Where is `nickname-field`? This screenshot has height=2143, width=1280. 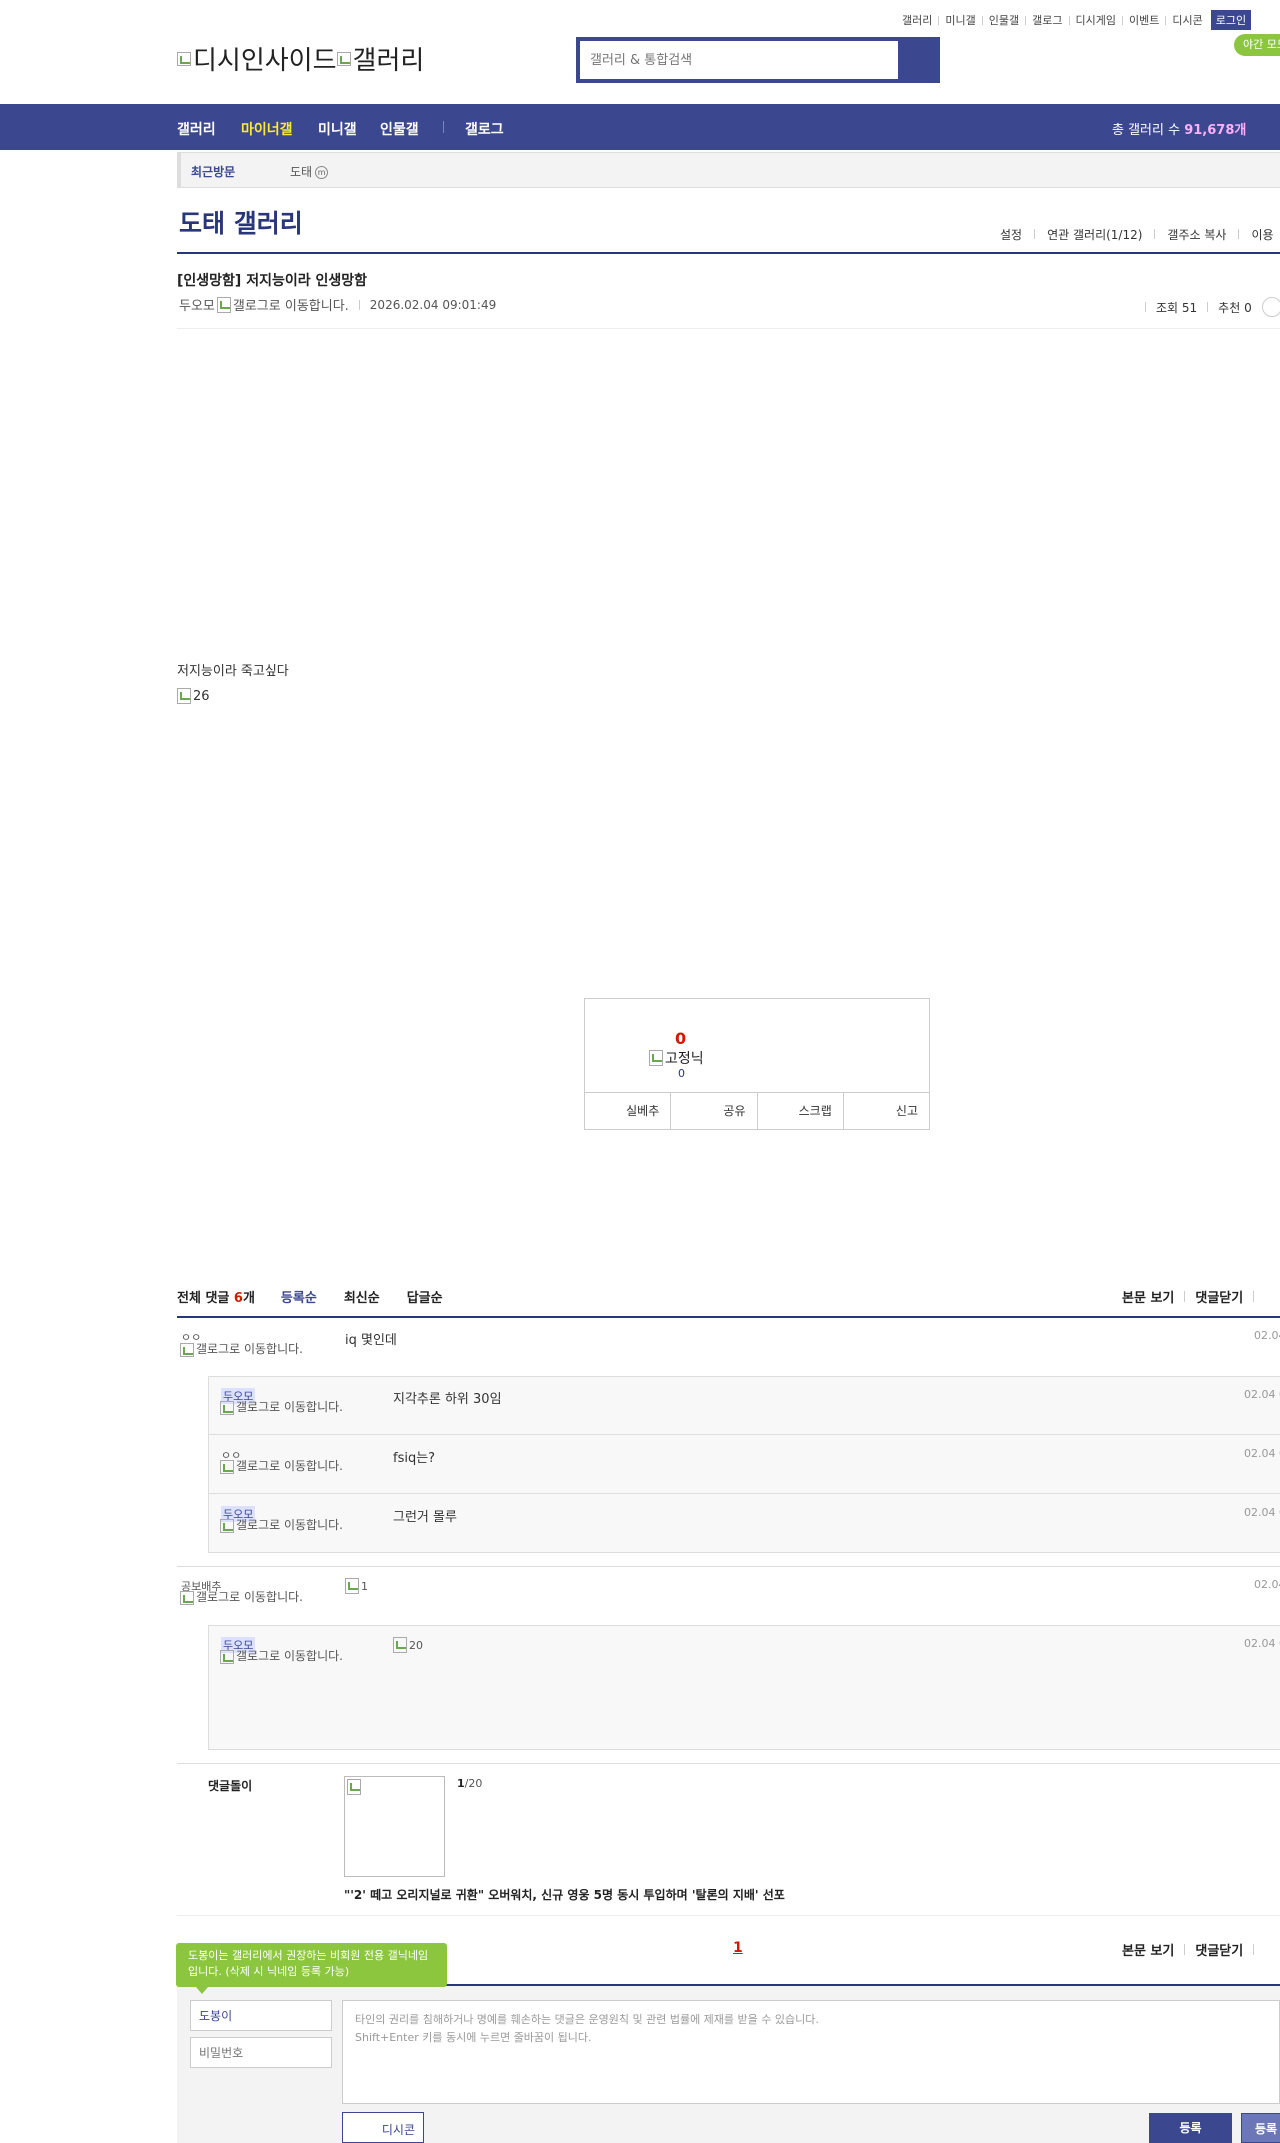 nickname-field is located at coordinates (261, 2015).